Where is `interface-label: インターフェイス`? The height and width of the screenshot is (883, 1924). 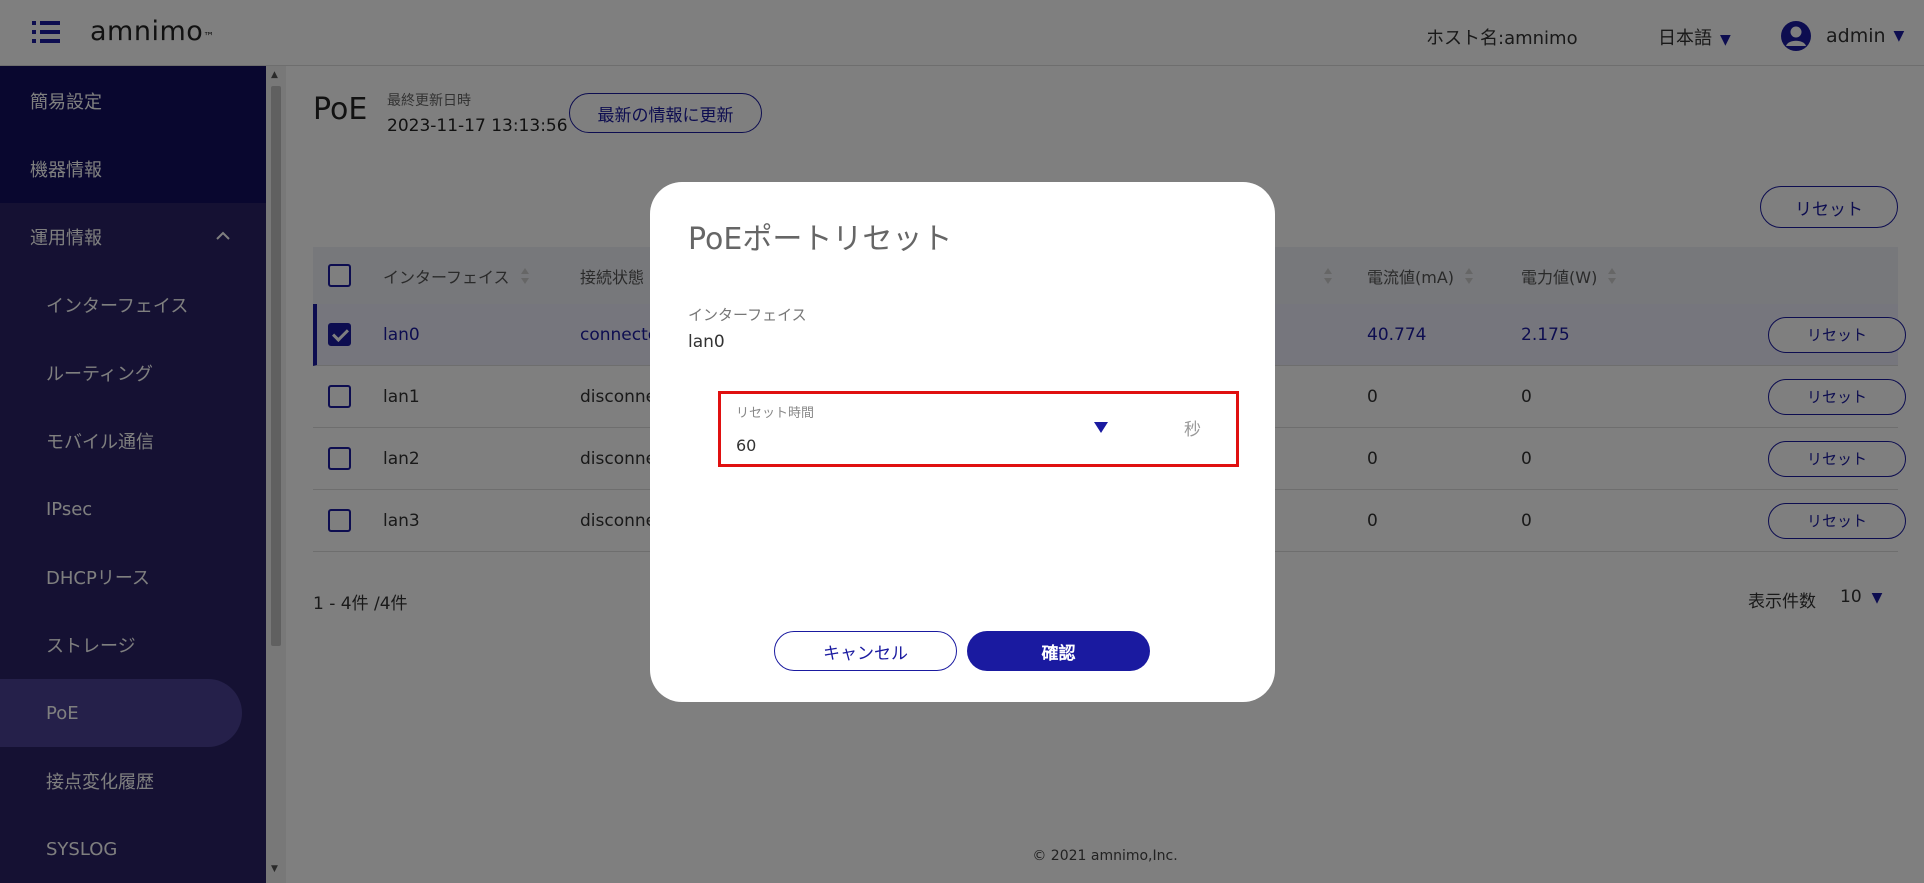 interface-label: インターフェイス is located at coordinates (747, 315).